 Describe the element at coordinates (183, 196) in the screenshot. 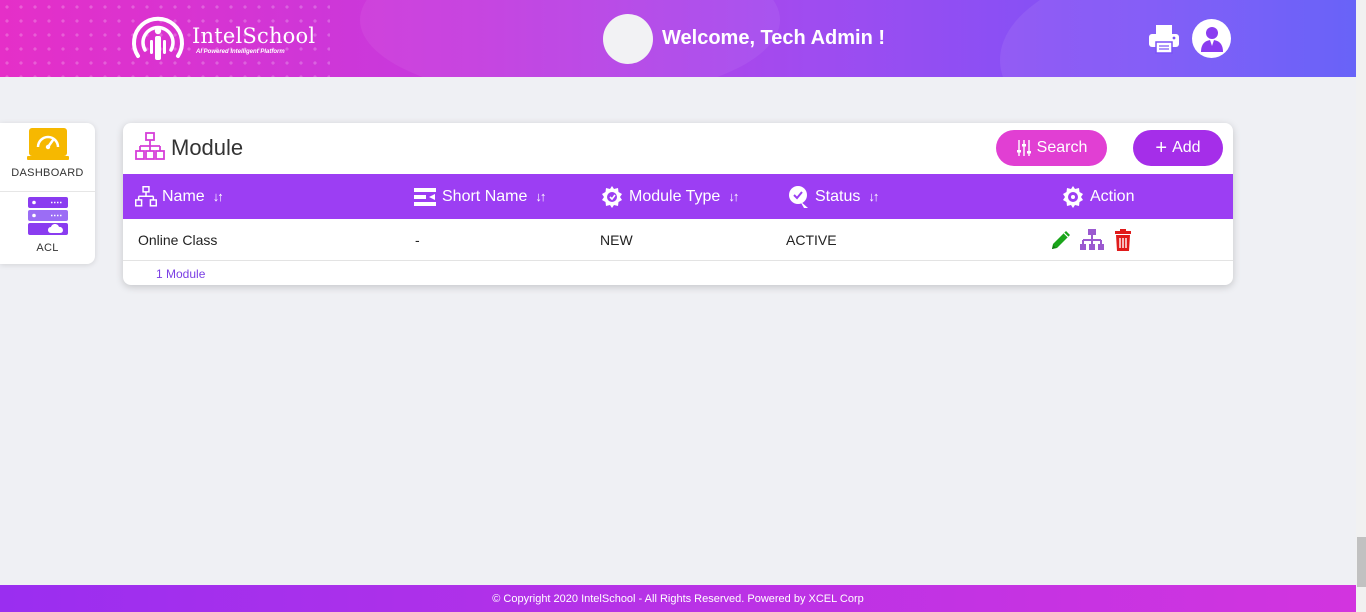

I see `column-label: Name` at that location.